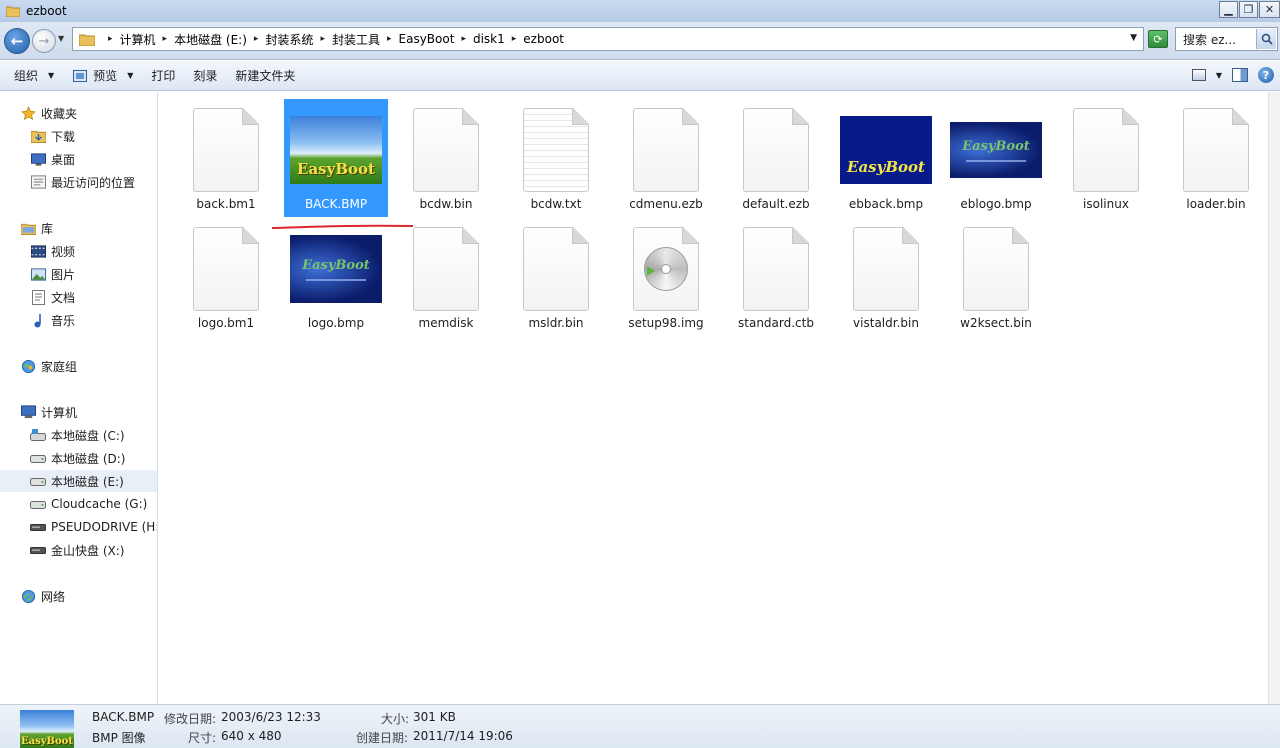  Describe the element at coordinates (52, 320) in the screenshot. I see `nav-music: 音乐` at that location.